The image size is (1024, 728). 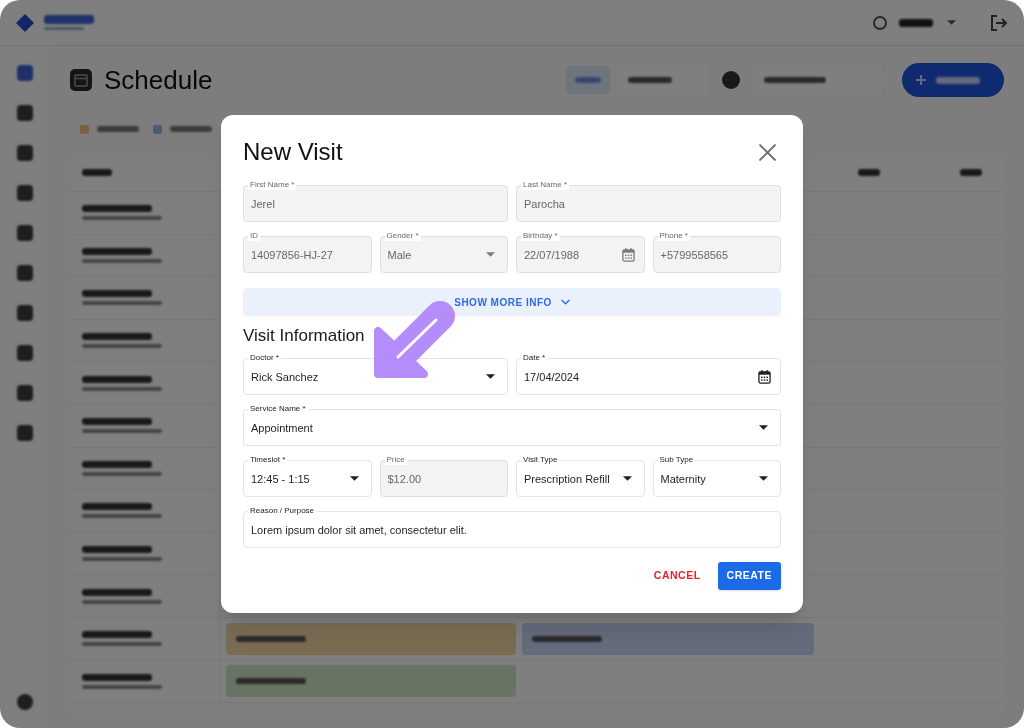 What do you see at coordinates (921, 80) in the screenshot?
I see `plus-icon` at bounding box center [921, 80].